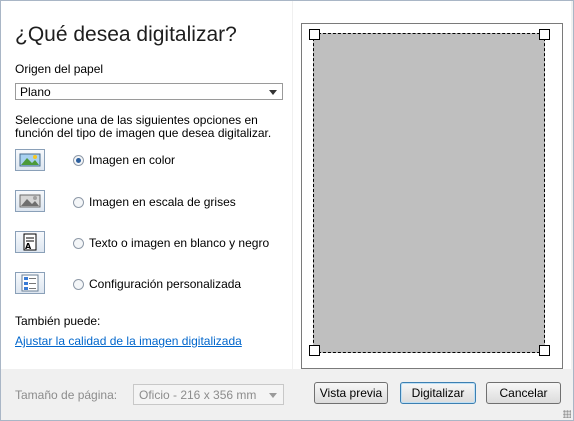  Describe the element at coordinates (179, 243) in the screenshot. I see `option-label-bw: Texto o imagen en blanco y negro` at that location.